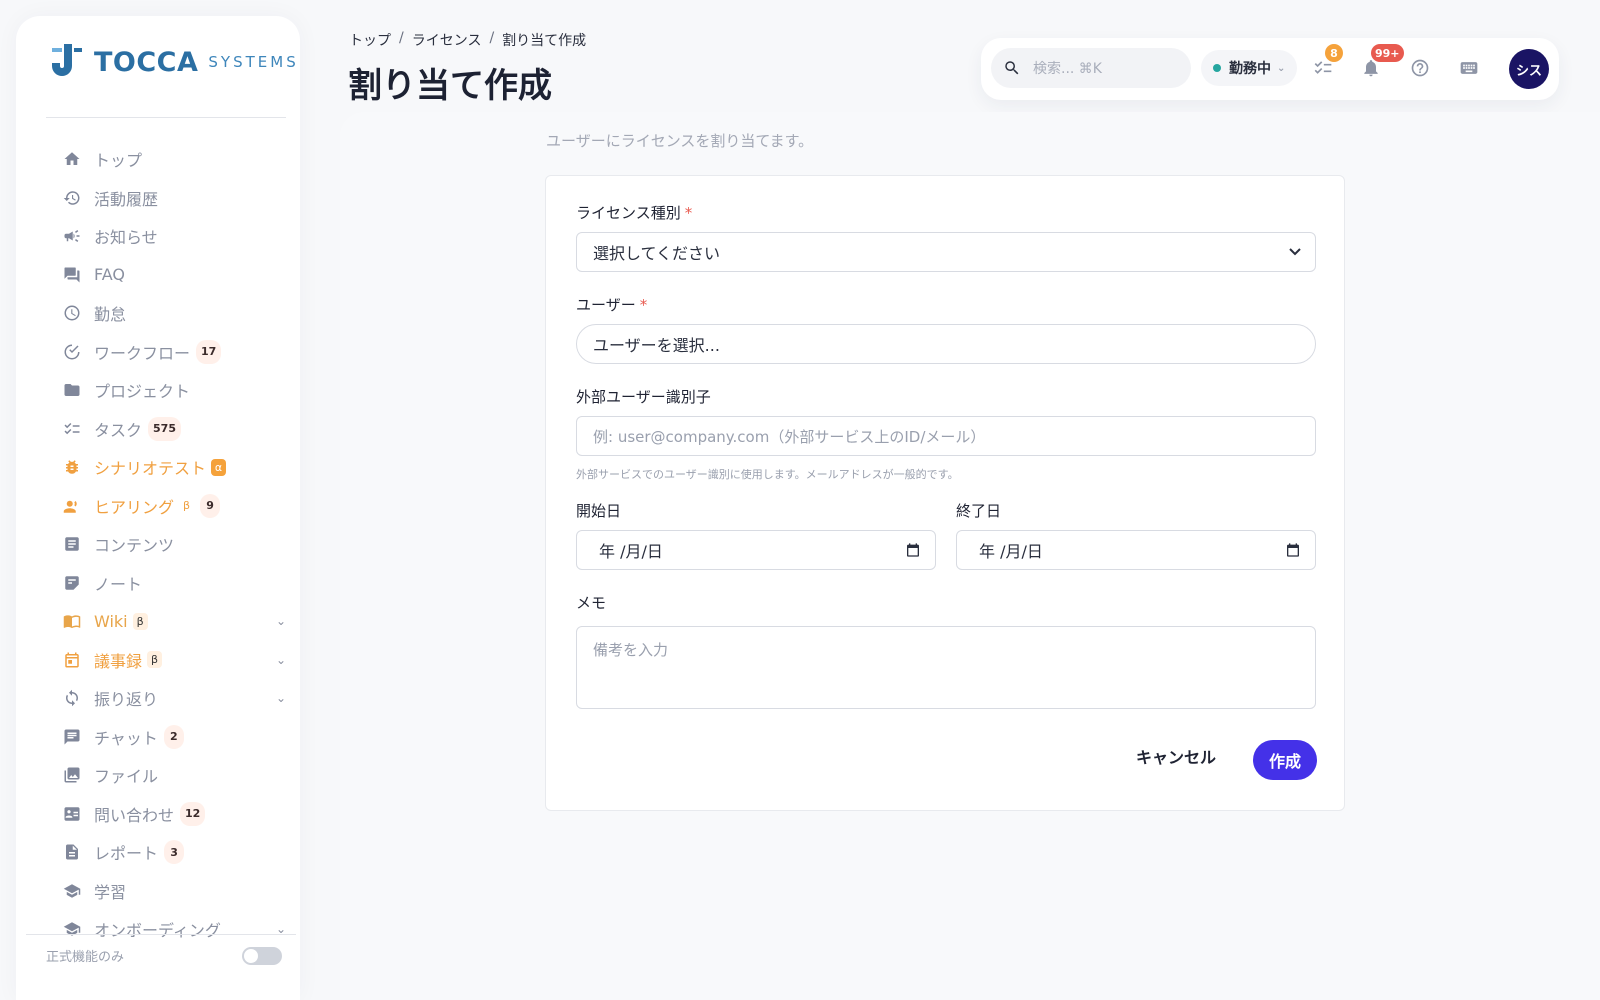 This screenshot has height=1000, width=1600. I want to click on logo: TOCCA SYSTEMS, so click(172, 62).